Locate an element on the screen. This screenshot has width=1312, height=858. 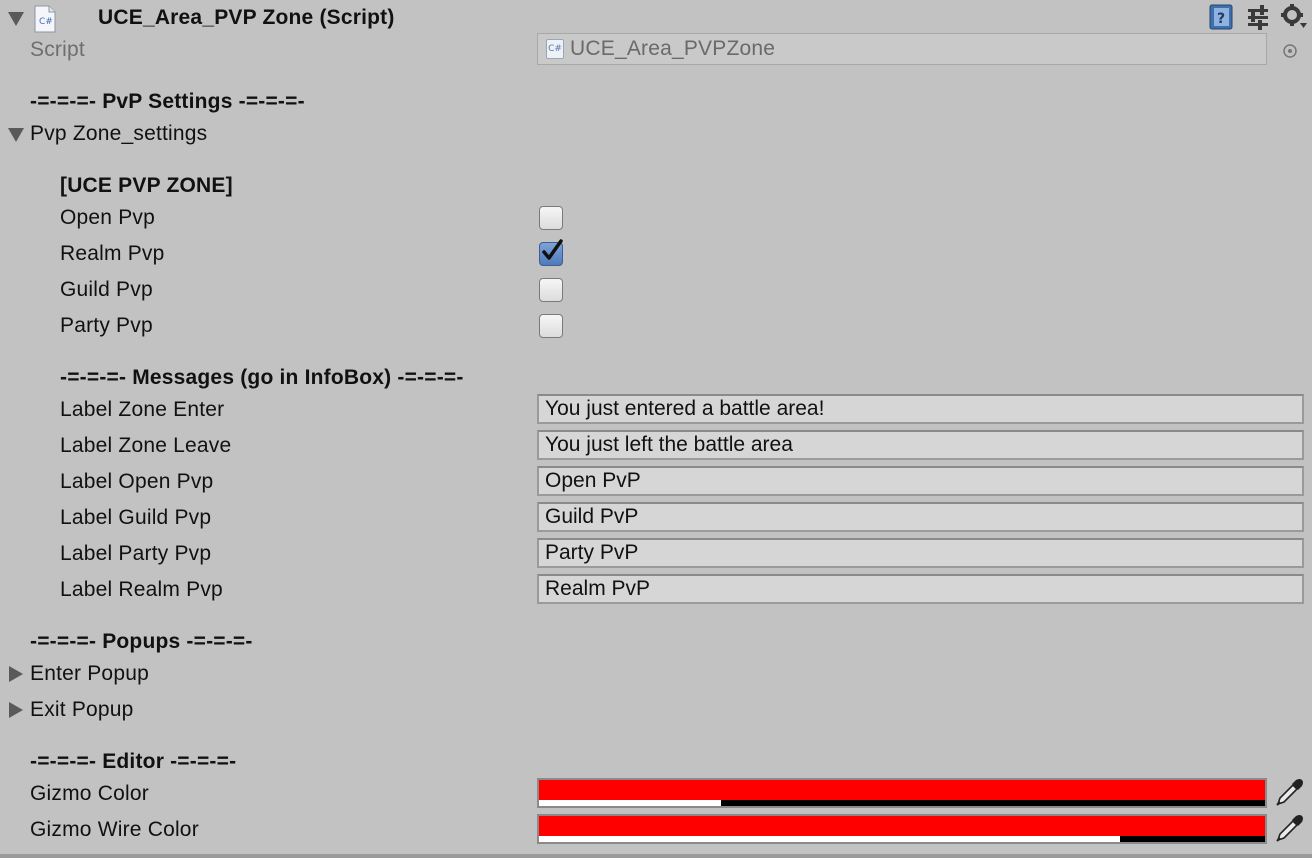
guild-pvp-label: Guild Pvp is located at coordinates (106, 289).